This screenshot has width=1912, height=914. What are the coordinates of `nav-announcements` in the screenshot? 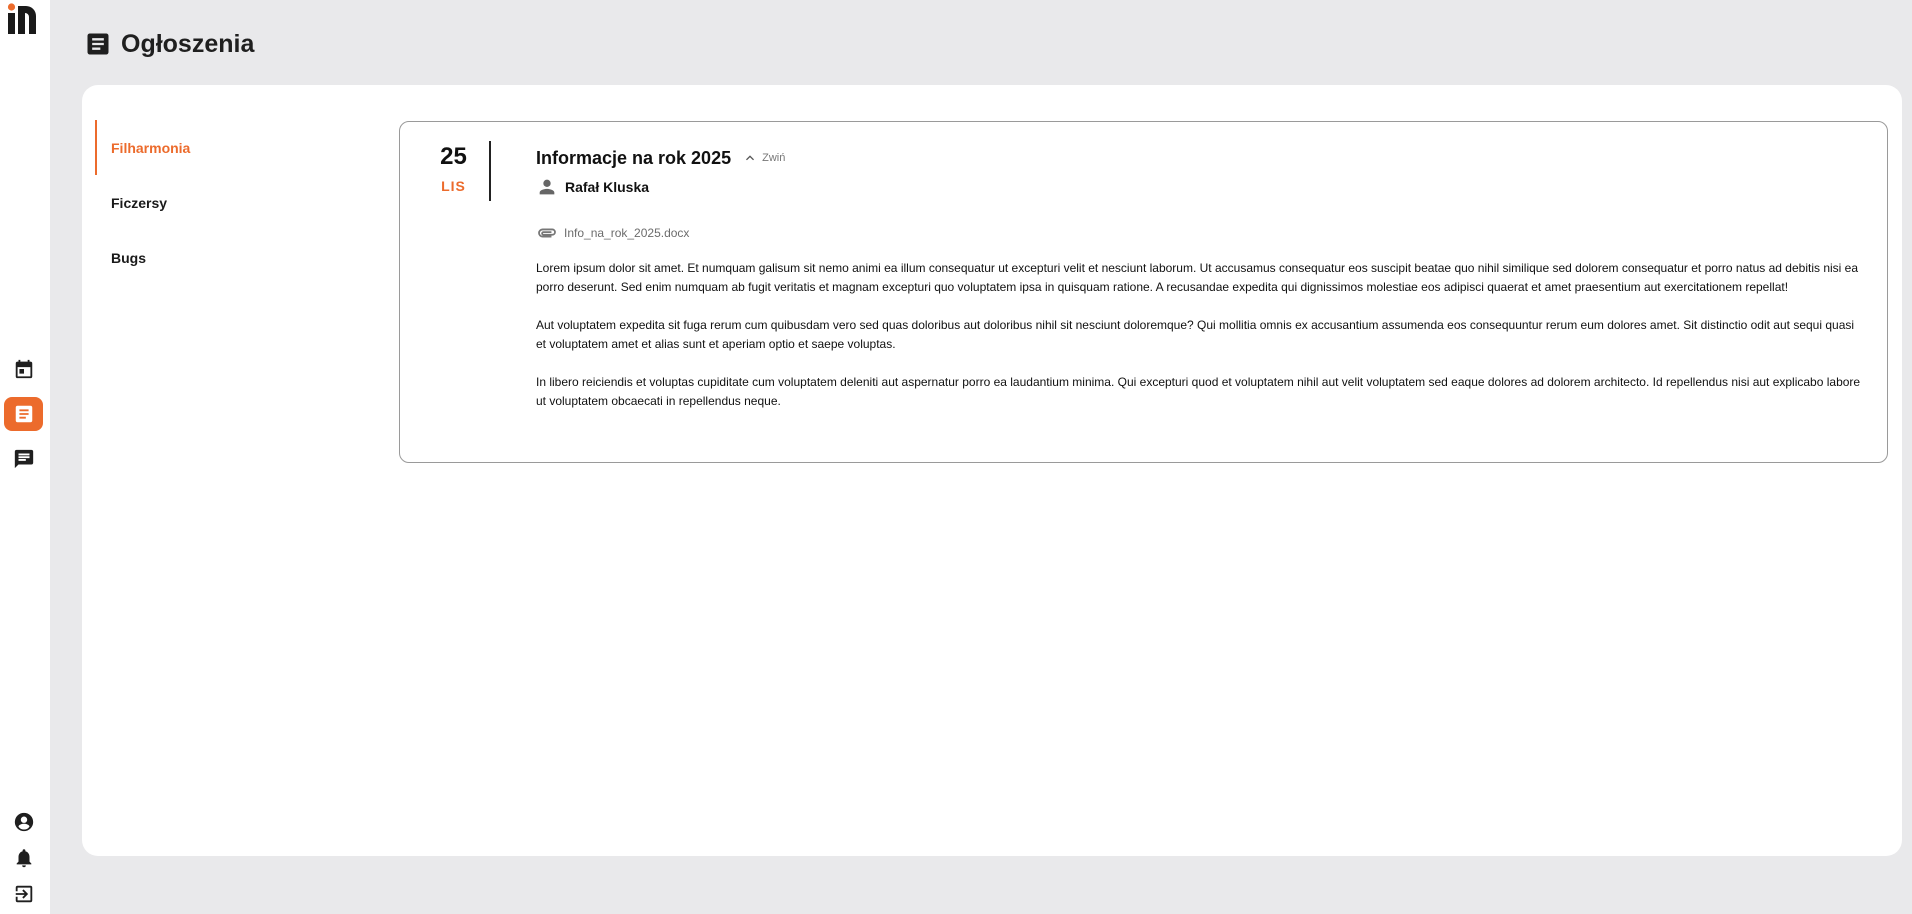 It's located at (23, 414).